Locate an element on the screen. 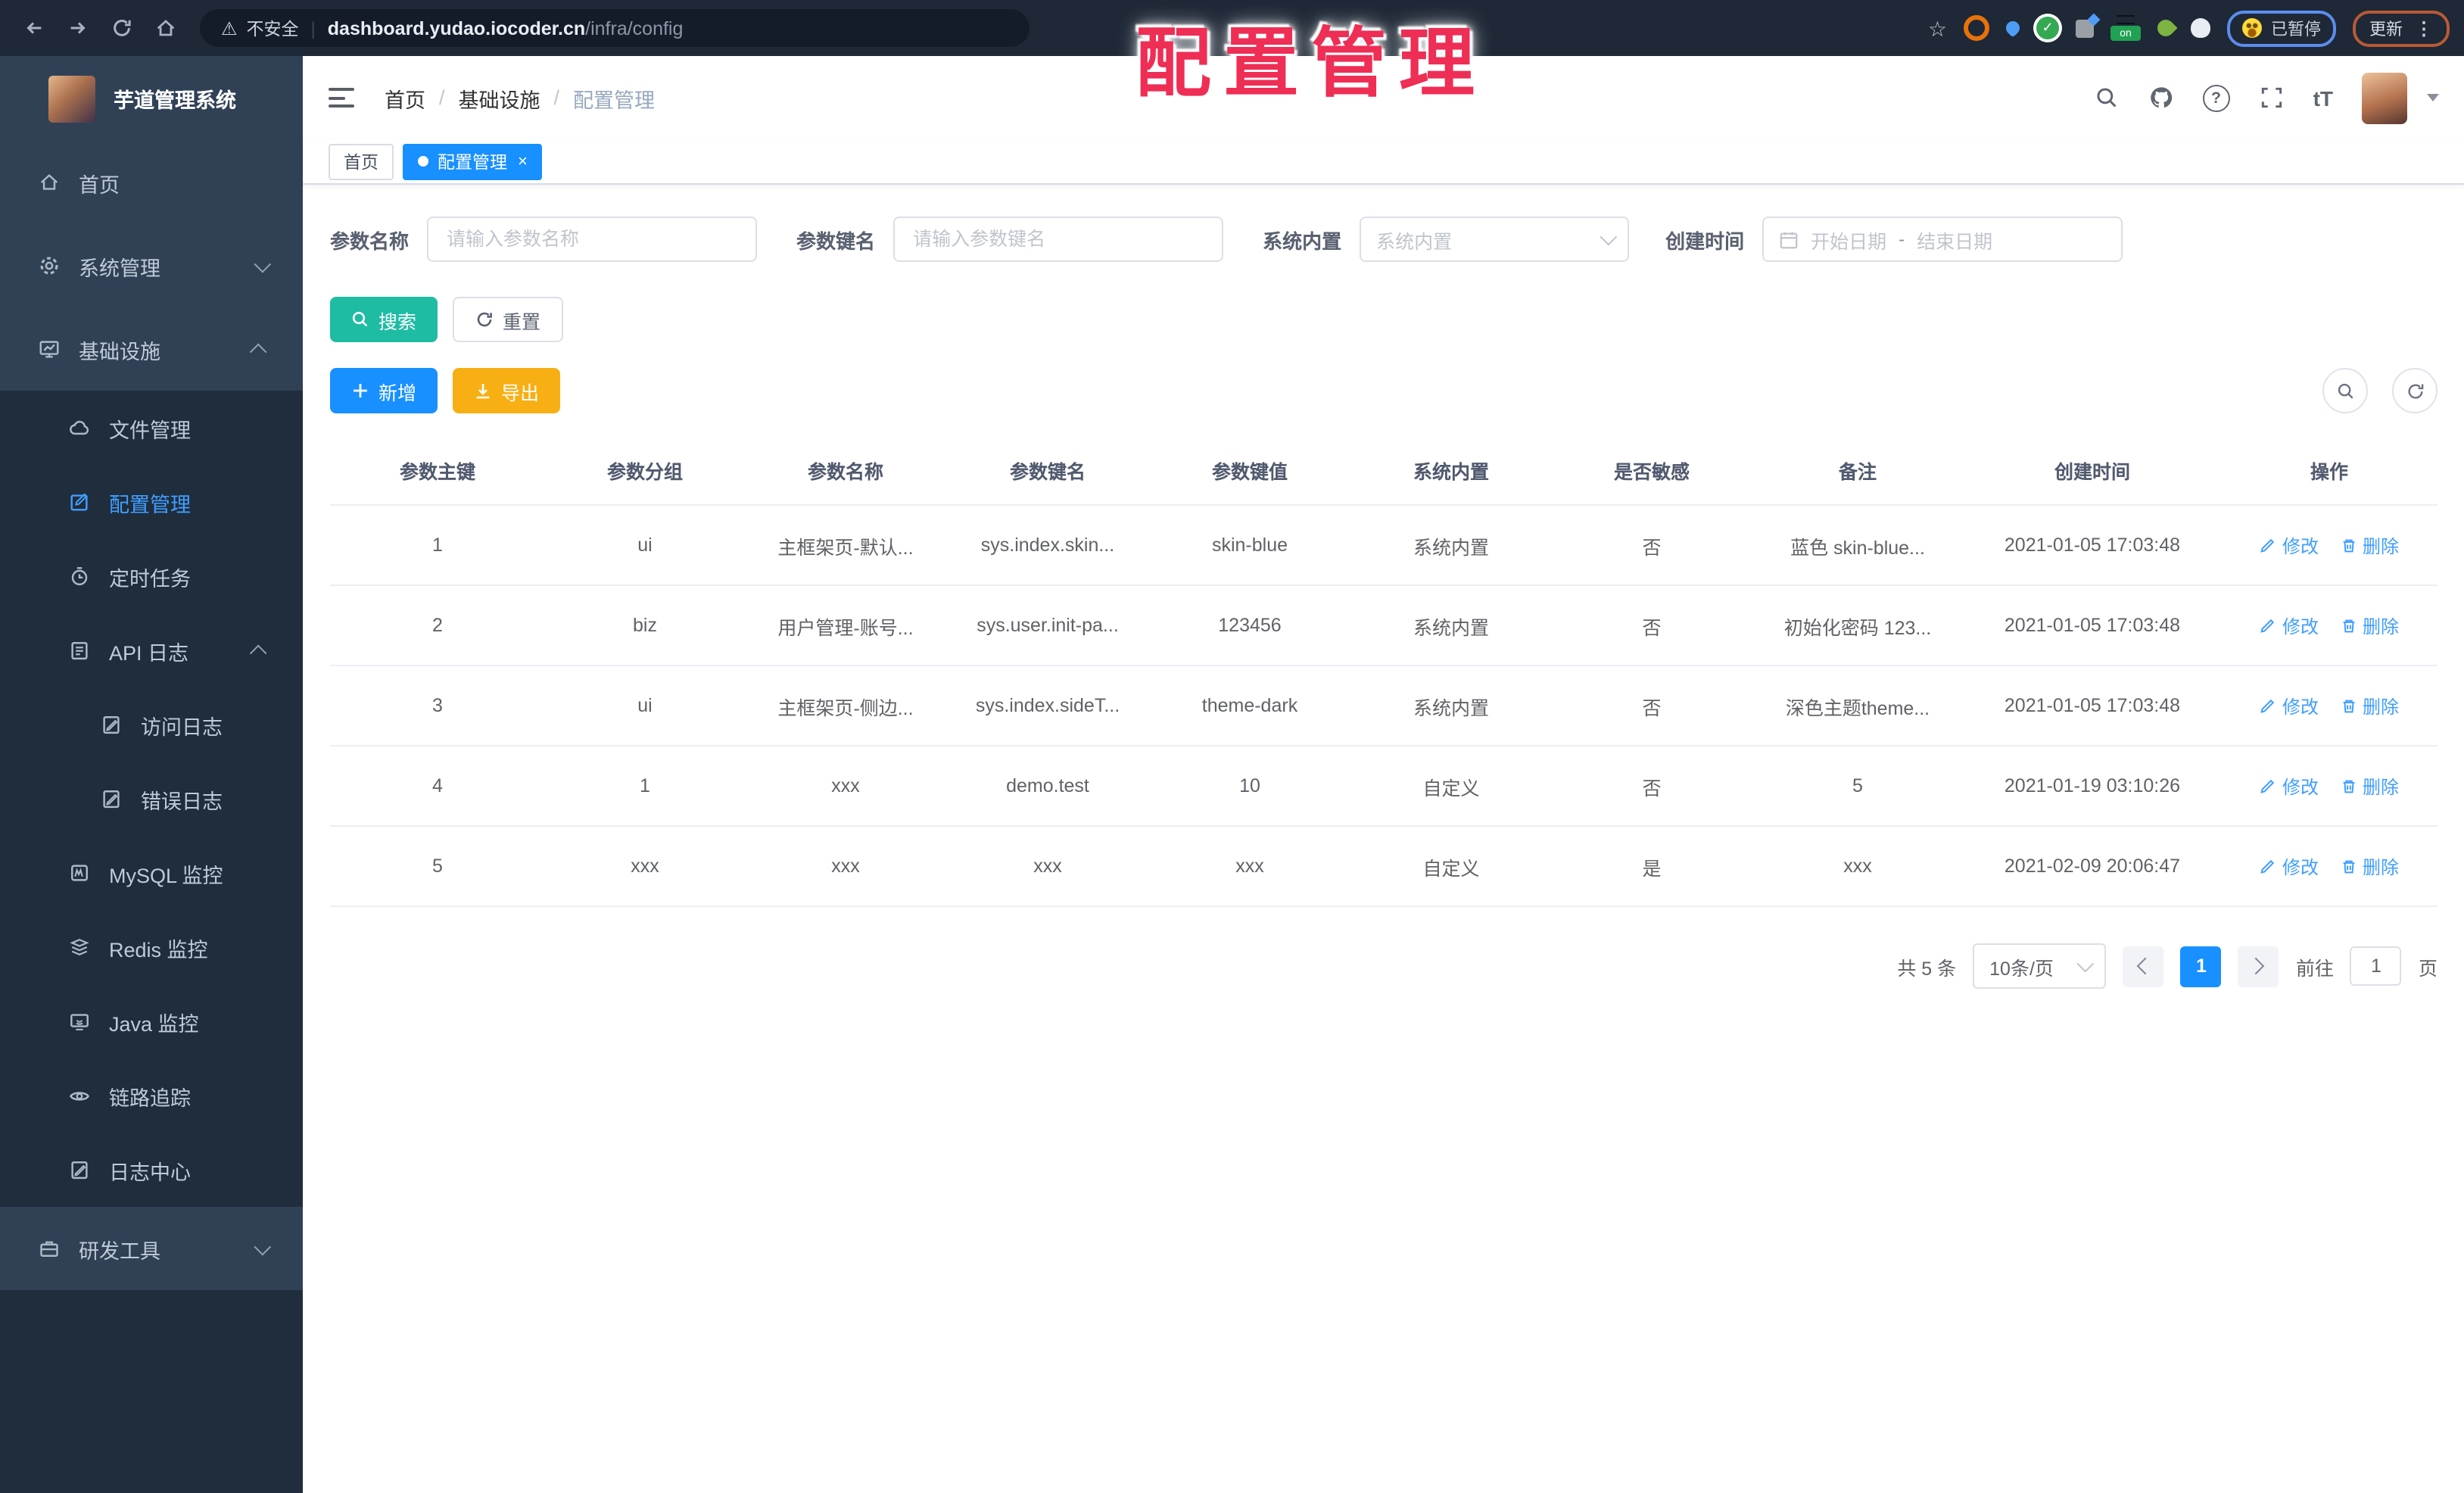  extension-check-icon: ✓ is located at coordinates (2047, 28).